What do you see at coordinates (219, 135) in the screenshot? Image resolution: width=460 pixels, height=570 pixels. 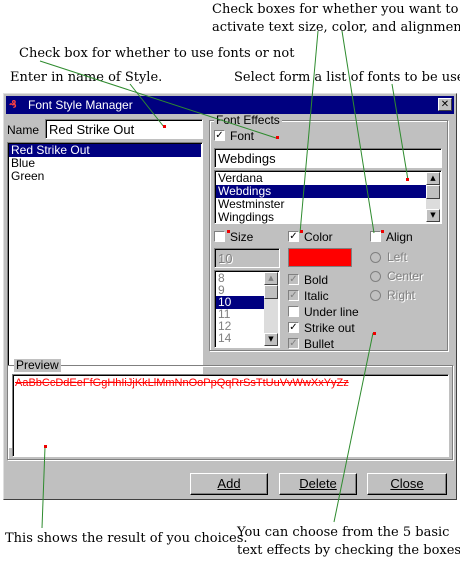 I see `font-checkbox: ✓` at bounding box center [219, 135].